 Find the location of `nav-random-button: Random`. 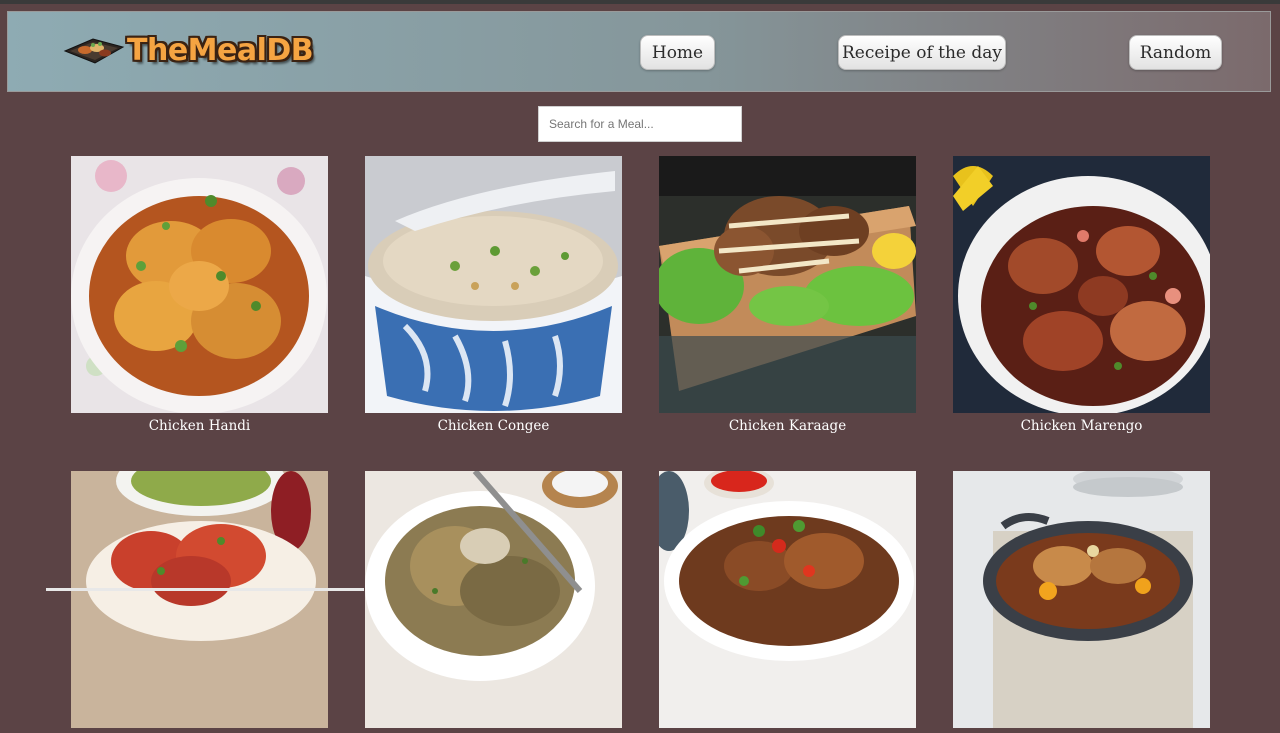

nav-random-button: Random is located at coordinates (1175, 52).